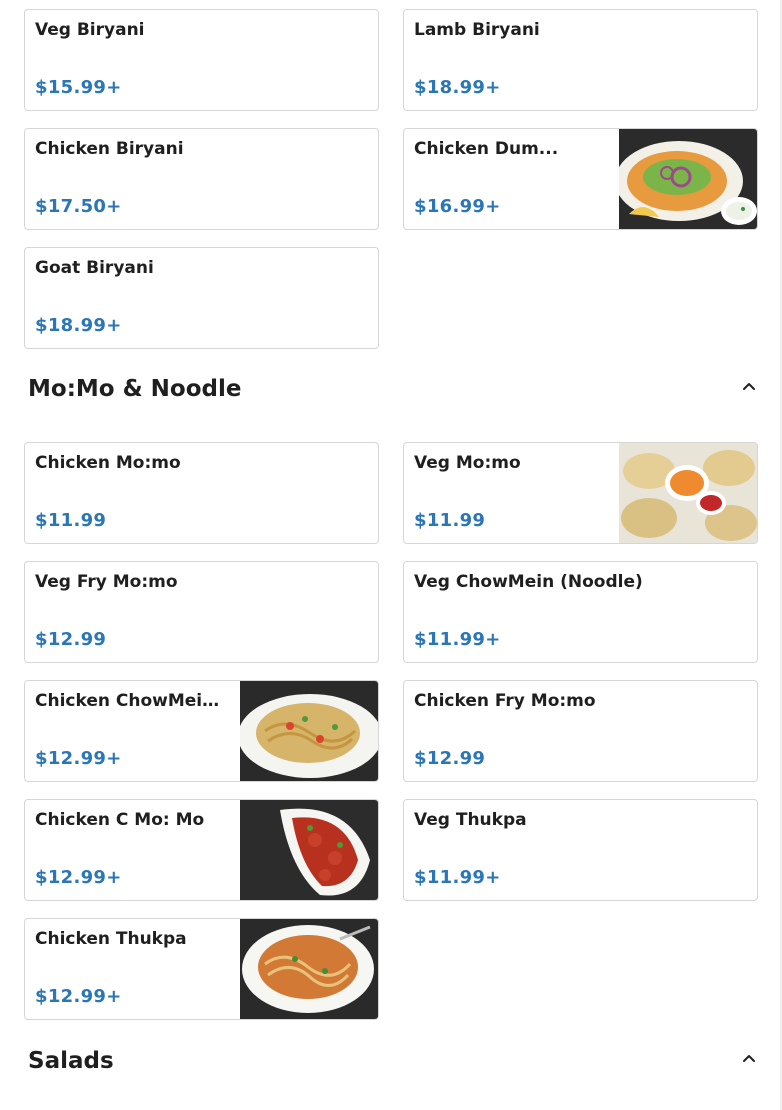 This screenshot has height=1110, width=782. I want to click on item-name: Chicken Mo:mo, so click(108, 463).